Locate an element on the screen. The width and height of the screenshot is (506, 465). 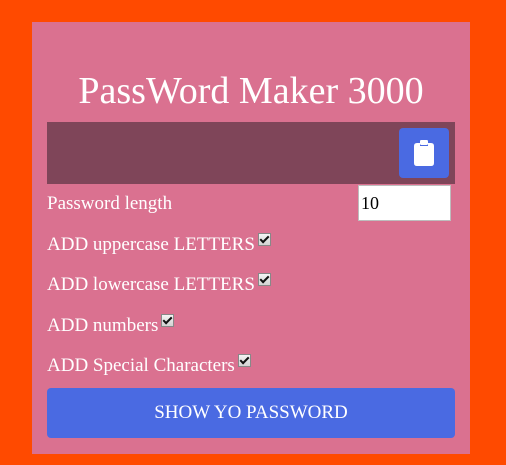
copy-to-clipboard-button is located at coordinates (424, 153).